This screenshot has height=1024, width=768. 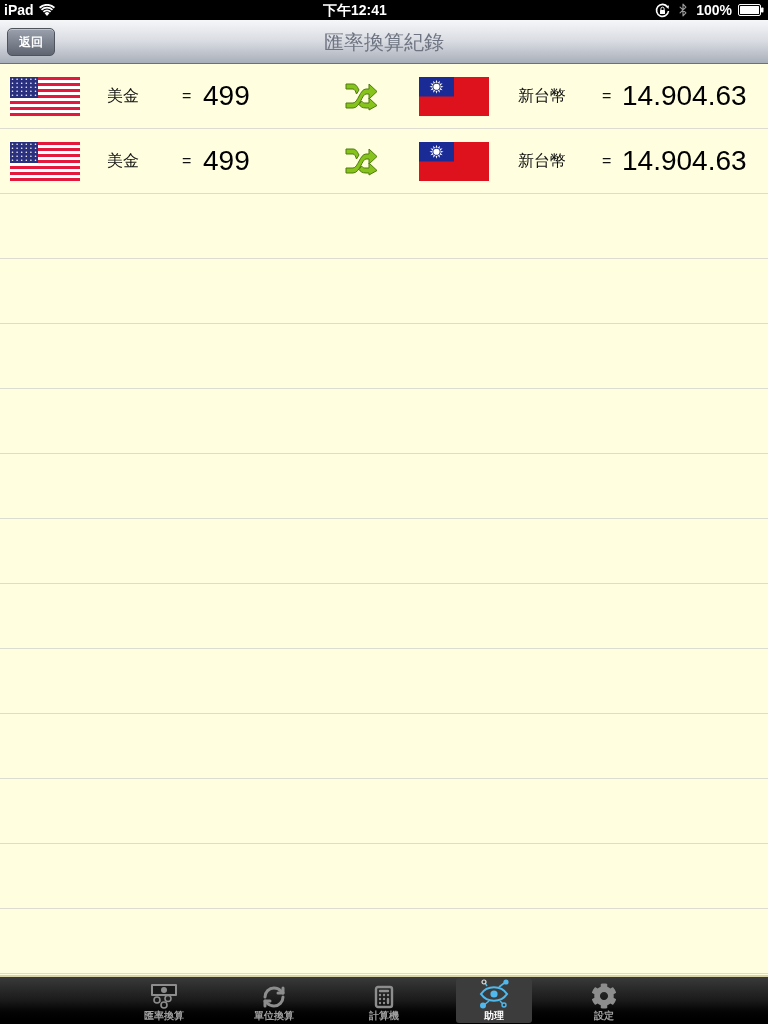 I want to click on tab-button: 計算機, so click(x=384, y=1000).